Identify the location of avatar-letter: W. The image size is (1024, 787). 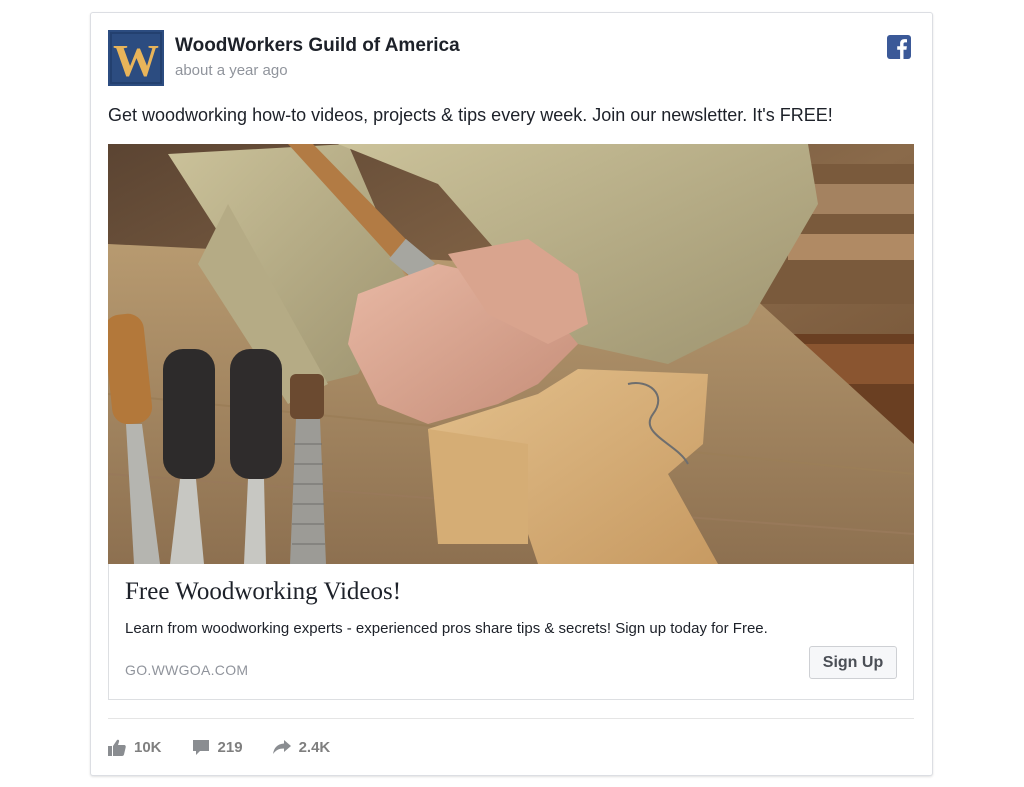
(136, 60).